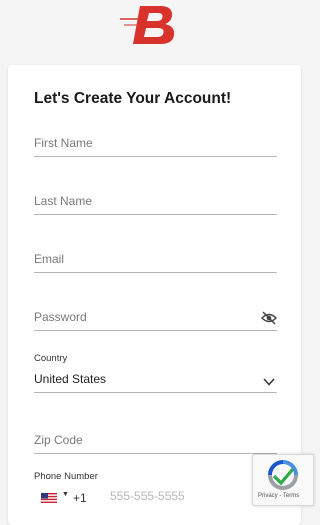 The image size is (320, 525). What do you see at coordinates (80, 498) in the screenshot?
I see `dial-code: +1` at bounding box center [80, 498].